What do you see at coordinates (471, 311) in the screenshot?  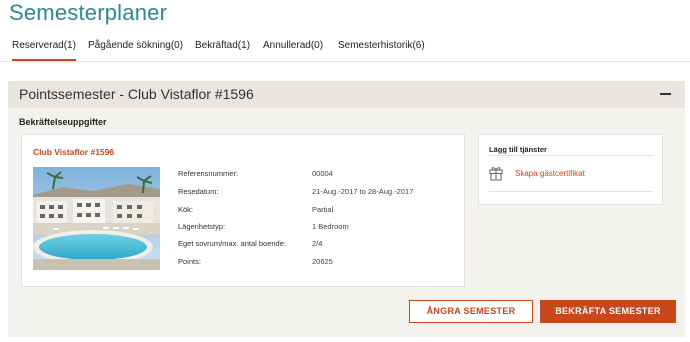 I see `cancel-vacation-button: ÅNGRA SEMESTER` at bounding box center [471, 311].